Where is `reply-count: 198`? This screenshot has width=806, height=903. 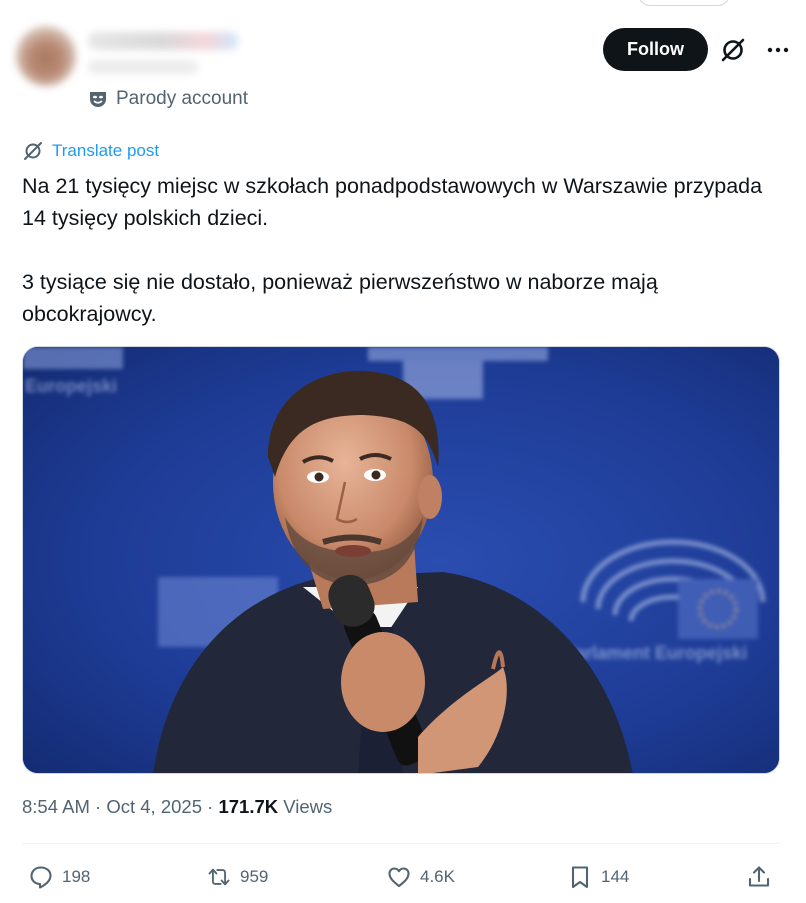 reply-count: 198 is located at coordinates (76, 876).